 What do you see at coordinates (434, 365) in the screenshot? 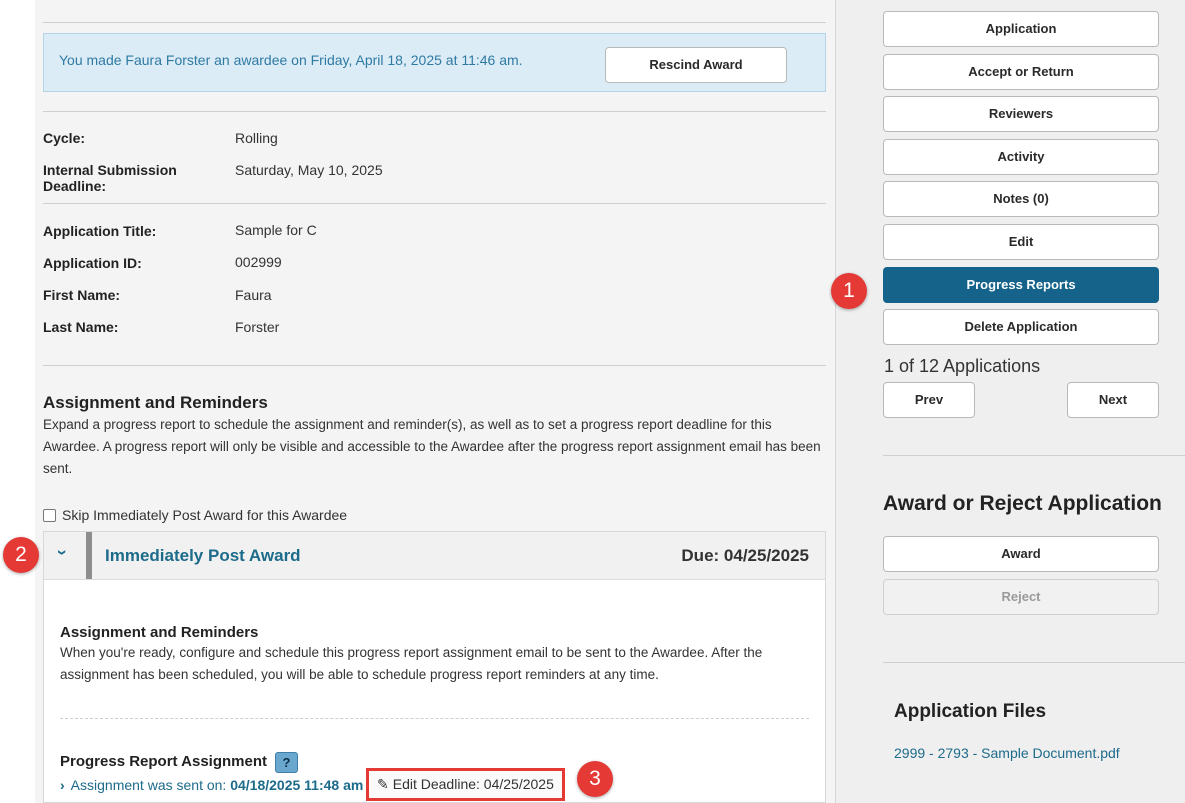
I see `divider-after-applicant` at bounding box center [434, 365].